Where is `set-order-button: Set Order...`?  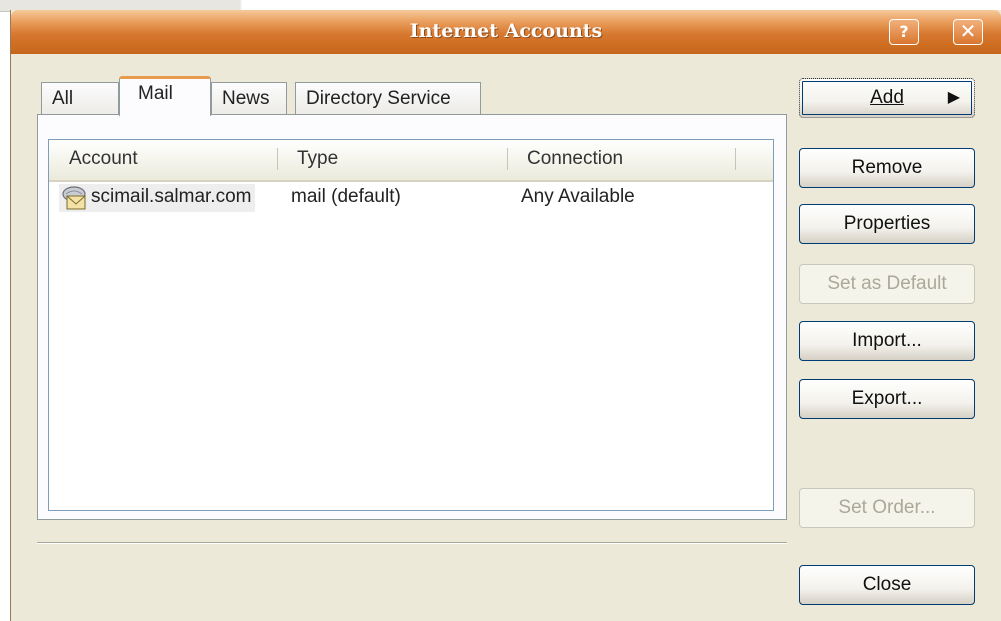
set-order-button: Set Order... is located at coordinates (887, 508).